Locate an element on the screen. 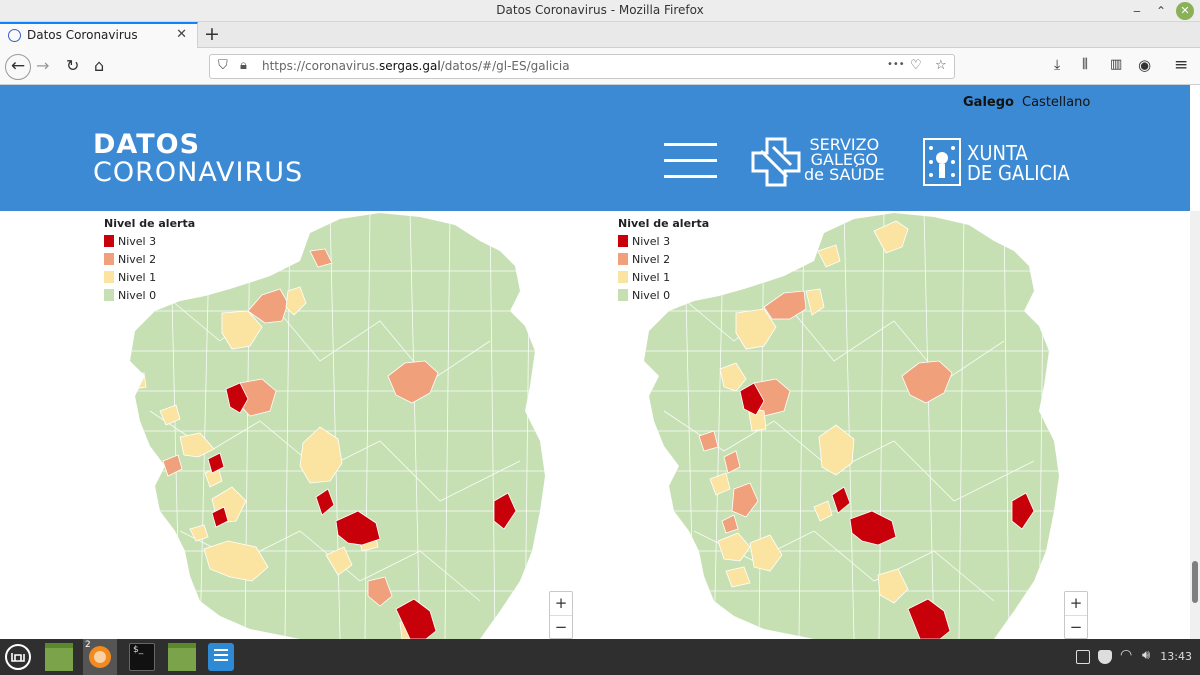 Image resolution: width=1200 pixels, height=675 pixels. back-button: ← is located at coordinates (18, 67).